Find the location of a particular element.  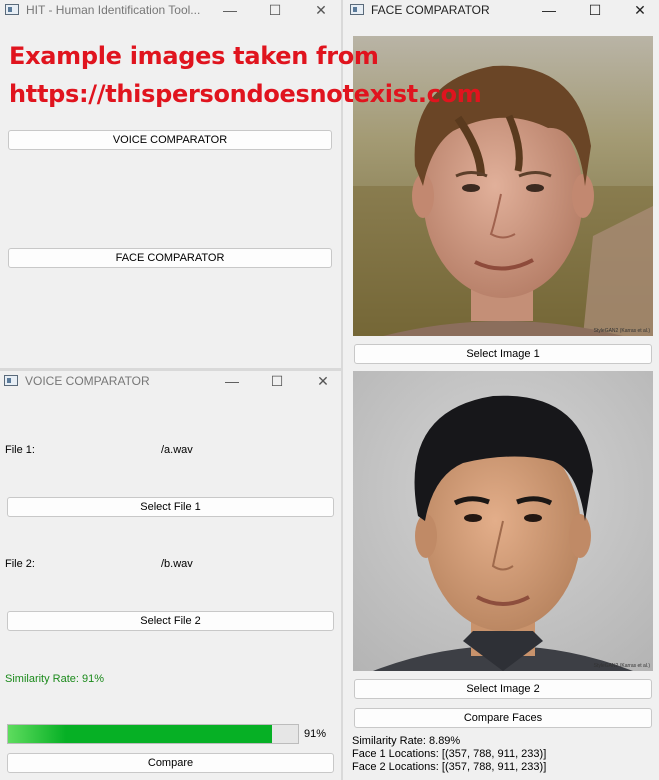

face-comparator-button: FACE COMPARATOR is located at coordinates (170, 258).